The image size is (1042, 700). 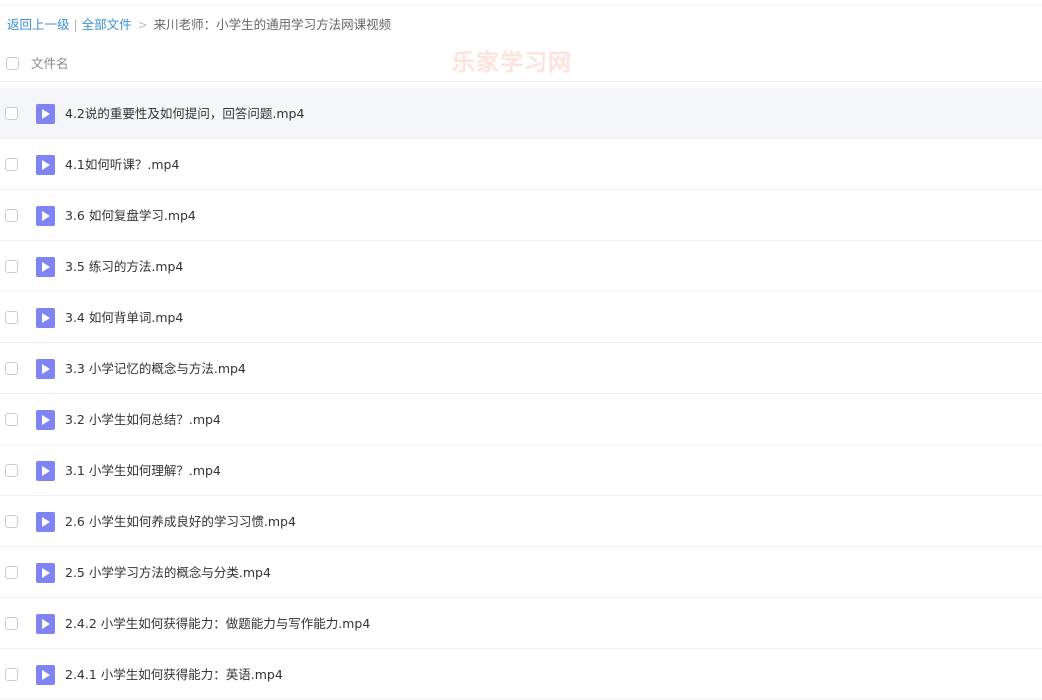 What do you see at coordinates (12, 63) in the screenshot?
I see `select-all-checkbox` at bounding box center [12, 63].